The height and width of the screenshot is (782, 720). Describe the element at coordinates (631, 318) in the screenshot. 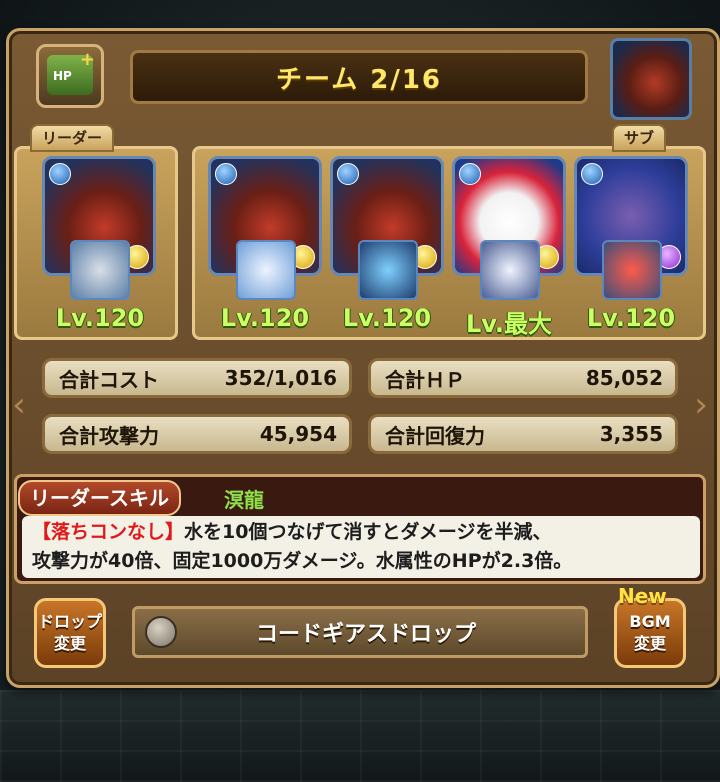

I see `sub4-level: Lv.120` at that location.